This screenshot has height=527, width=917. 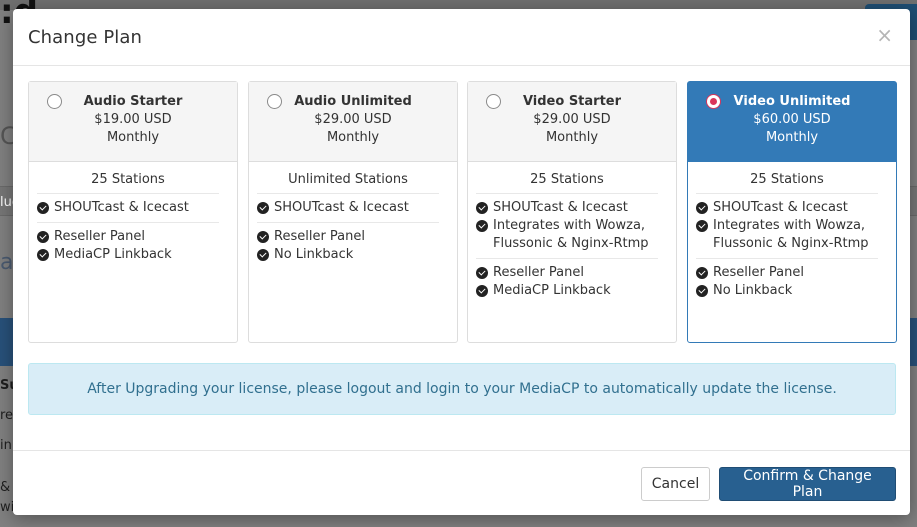 I want to click on plan-header: Audio Unlimited $29.00 USD Monthly, so click(x=353, y=122).